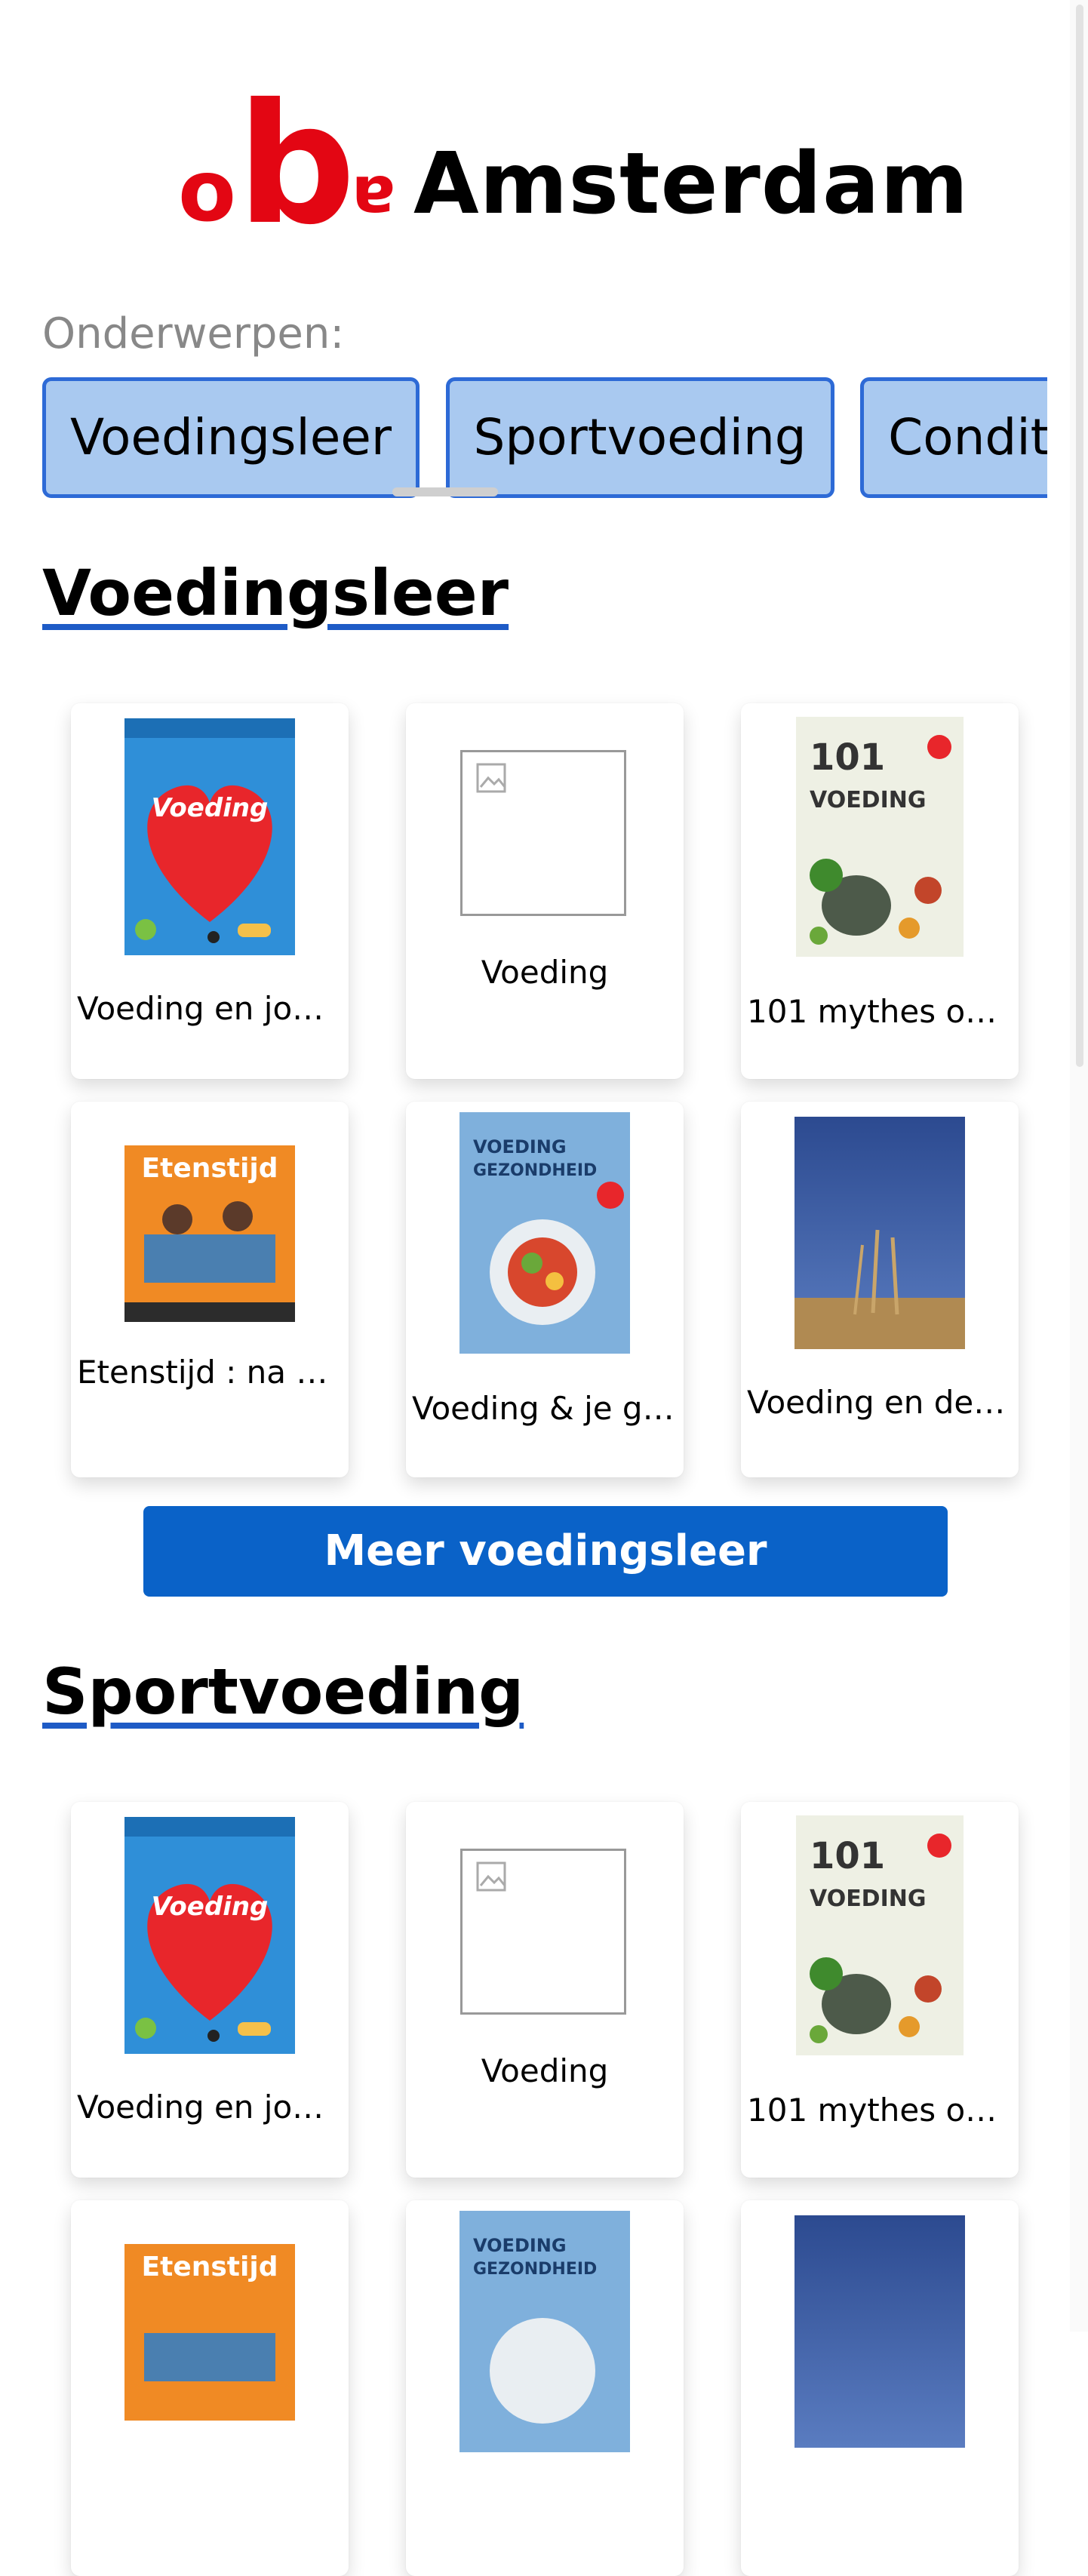 The width and height of the screenshot is (1088, 2576). What do you see at coordinates (545, 1408) in the screenshot?
I see `book-title: Voeding & je gezondheid` at bounding box center [545, 1408].